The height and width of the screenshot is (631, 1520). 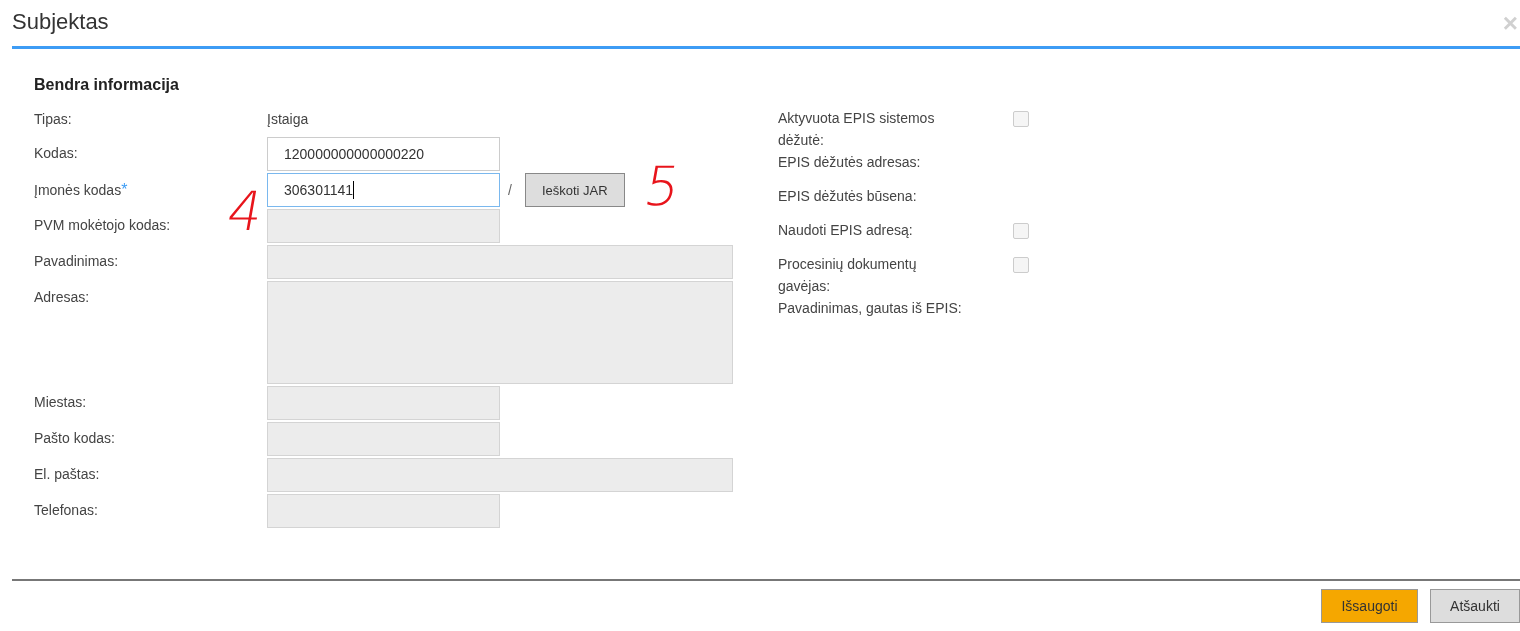 I want to click on field-value: Įstaiga, so click(x=288, y=119).